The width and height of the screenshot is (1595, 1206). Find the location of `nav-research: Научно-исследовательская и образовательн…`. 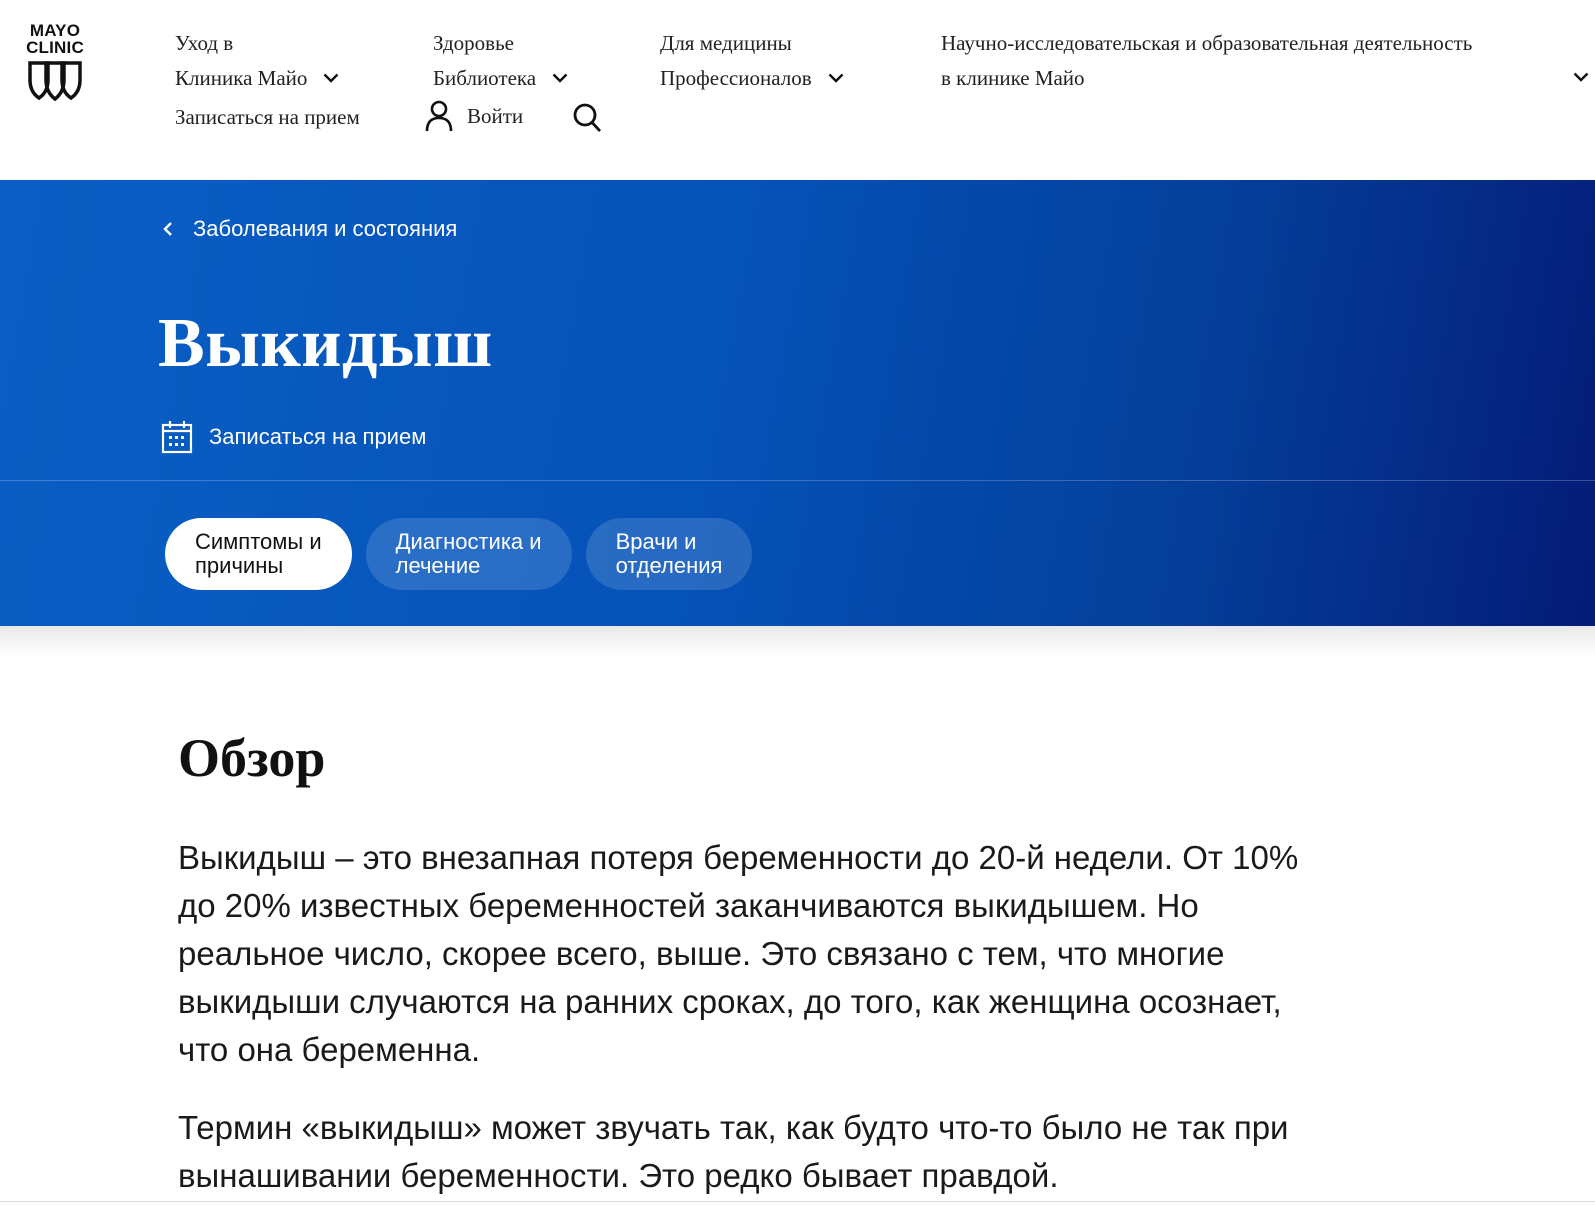

nav-research: Научно-исследовательская и образовательн… is located at coordinates (1206, 61).